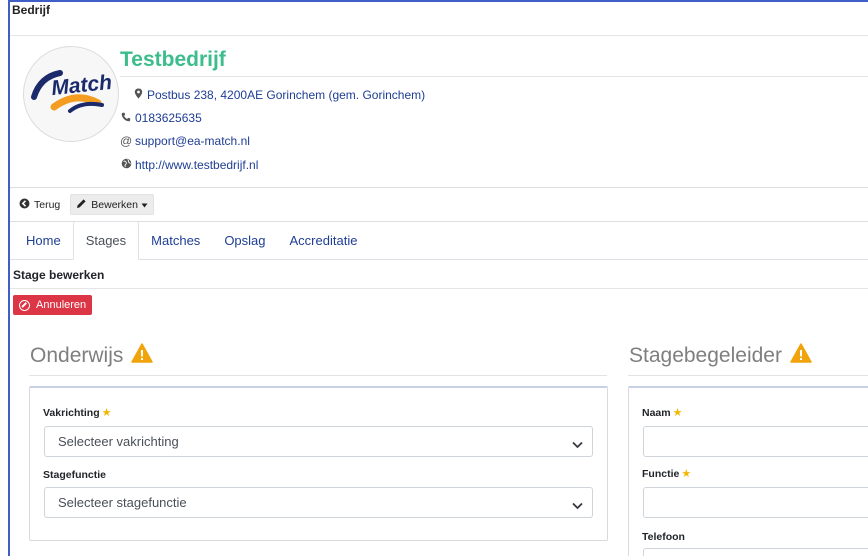 This screenshot has width=868, height=556. Describe the element at coordinates (192, 141) in the screenshot. I see `company-email: support@ea-match.nl` at that location.